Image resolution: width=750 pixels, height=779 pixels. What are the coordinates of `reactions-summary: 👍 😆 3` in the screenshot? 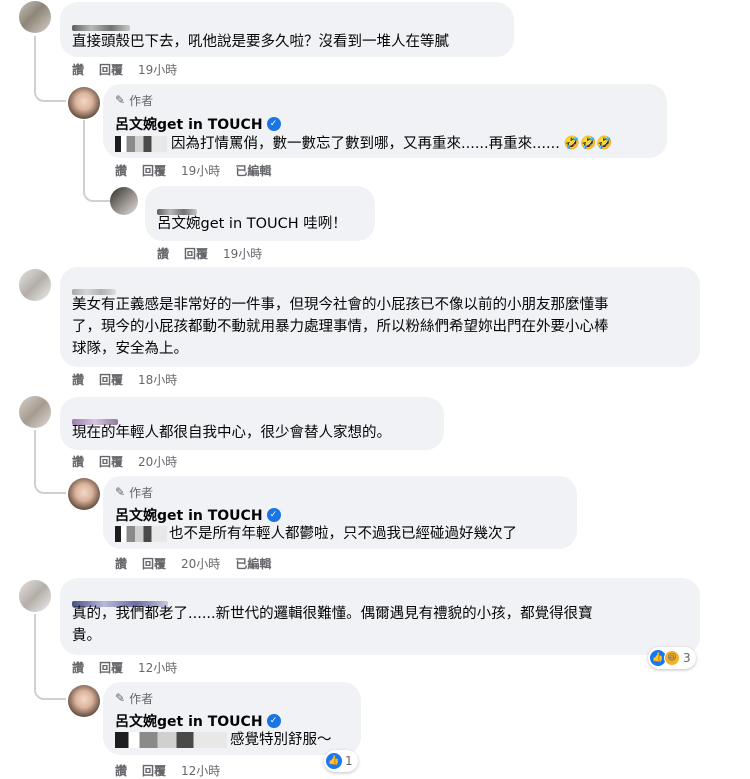 It's located at (672, 658).